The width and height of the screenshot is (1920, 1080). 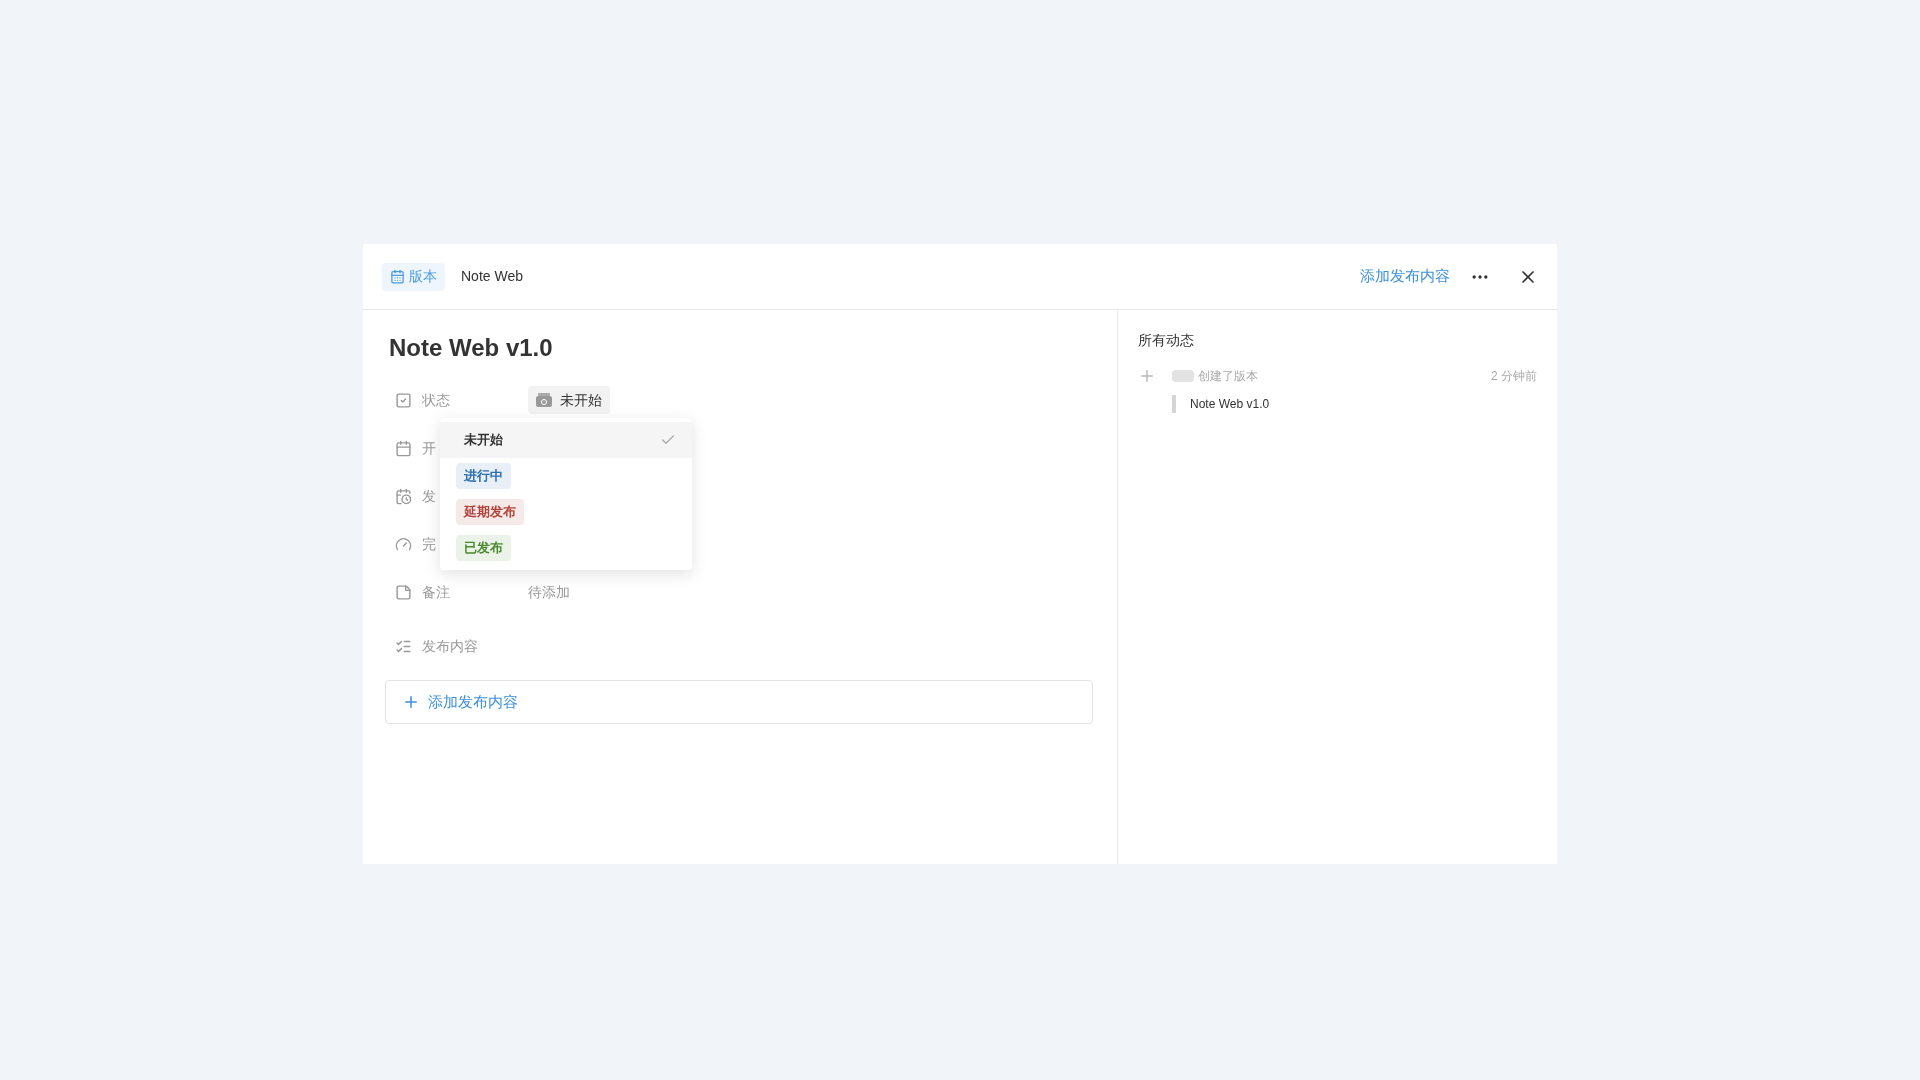 I want to click on property-label: 开, so click(x=429, y=448).